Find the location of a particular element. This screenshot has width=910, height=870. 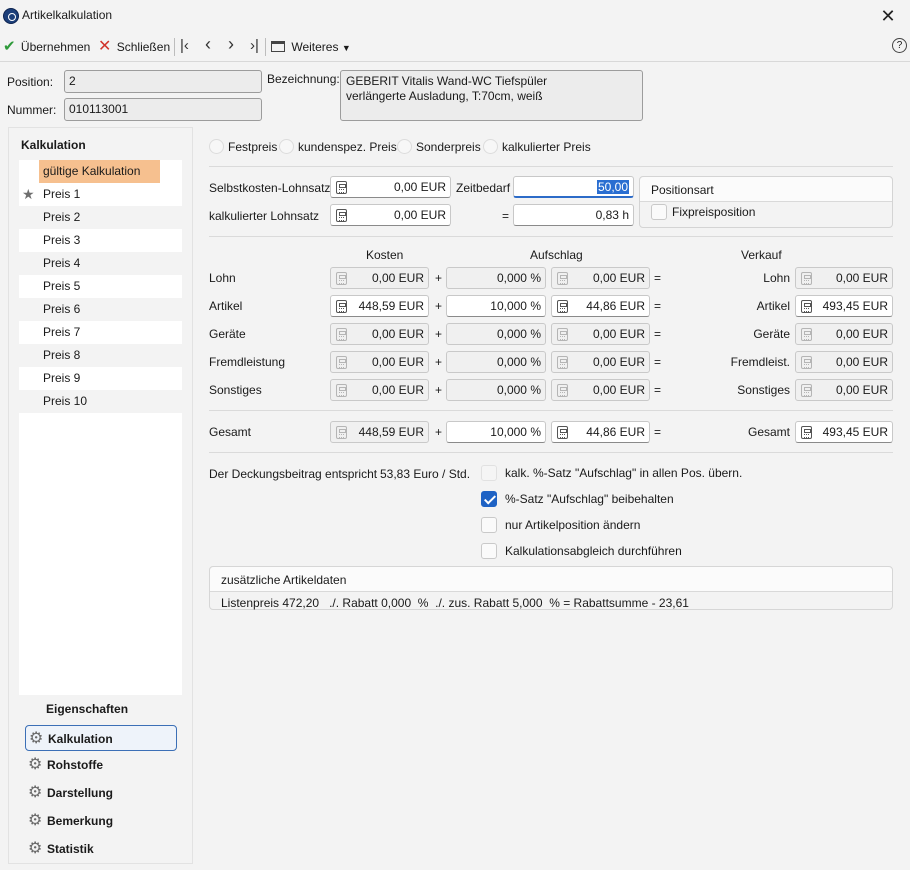

aufschlag-fremdleistung: 0,00 EUR is located at coordinates (600, 362).